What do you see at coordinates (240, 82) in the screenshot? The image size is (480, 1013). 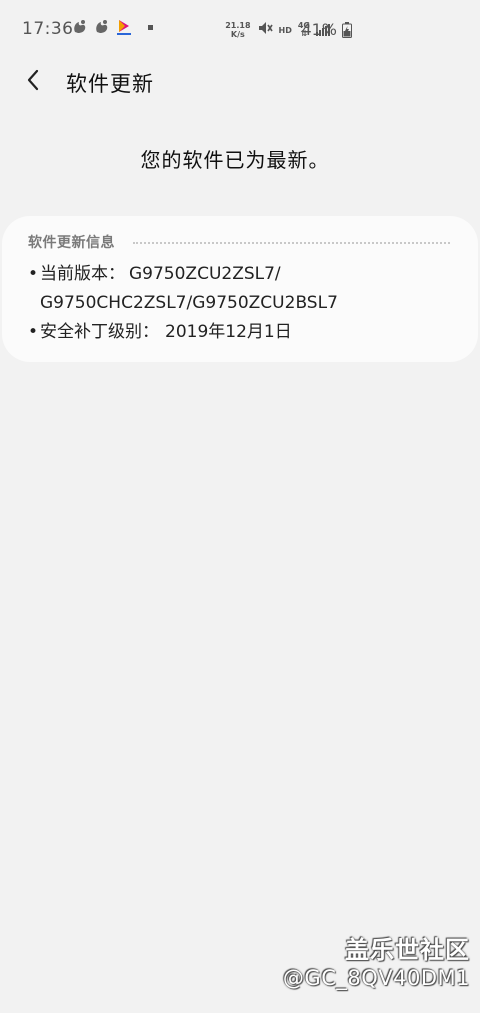 I see `app-header: 软件更新` at bounding box center [240, 82].